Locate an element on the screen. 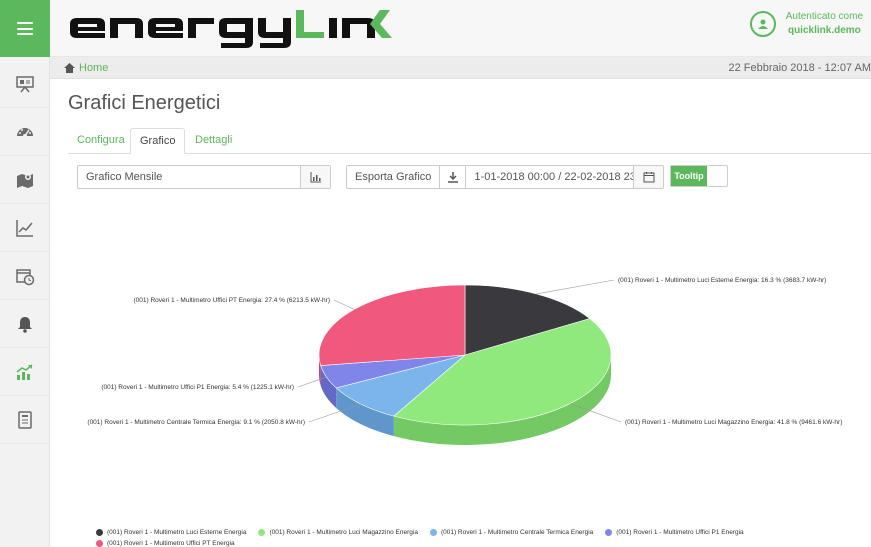 The width and height of the screenshot is (871, 547). calendar-icon is located at coordinates (648, 177).